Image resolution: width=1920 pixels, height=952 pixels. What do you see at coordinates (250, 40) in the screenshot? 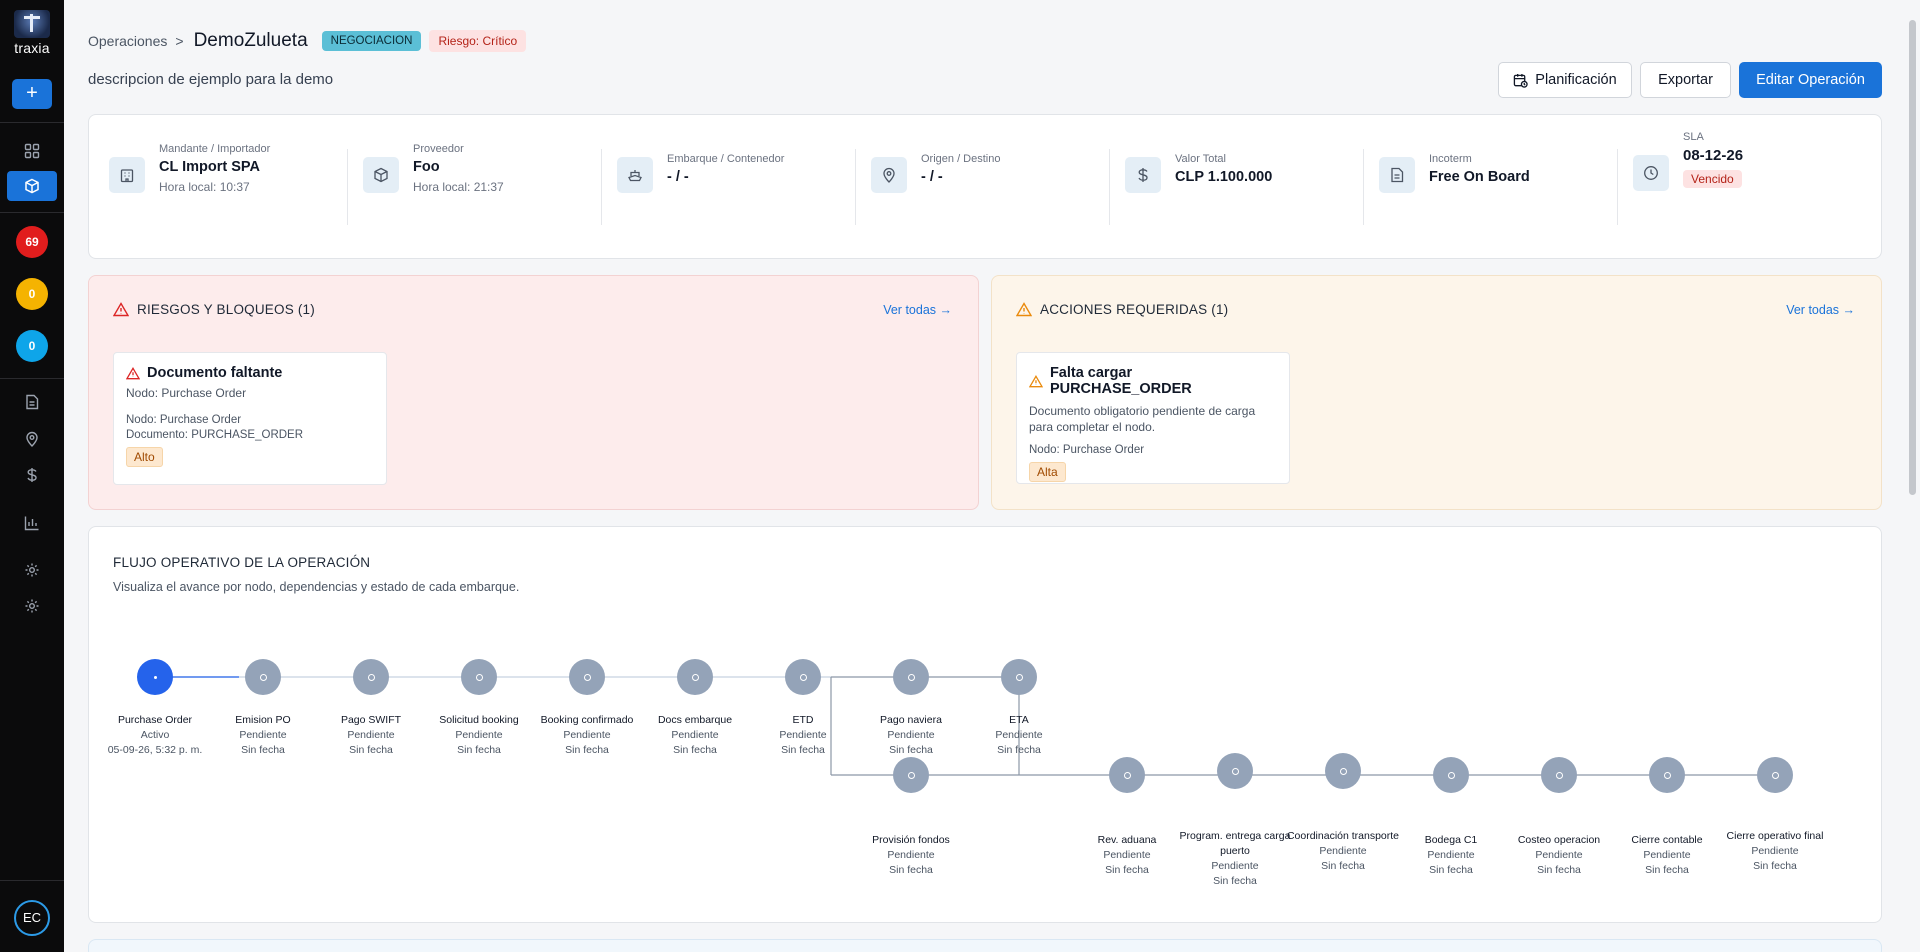
I see `page-title: DemoZulueta` at bounding box center [250, 40].